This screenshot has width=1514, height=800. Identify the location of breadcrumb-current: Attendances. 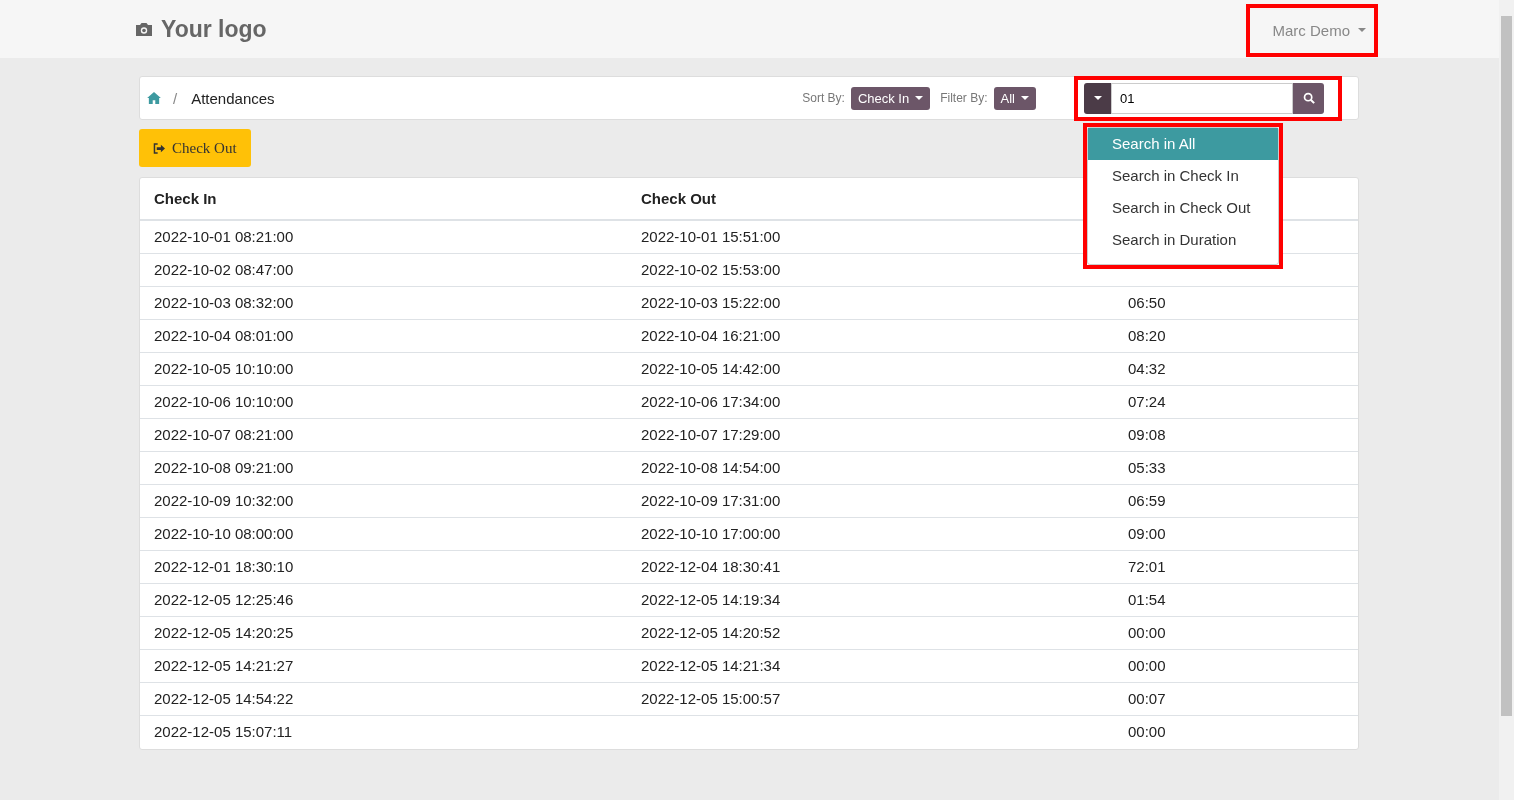
(233, 98).